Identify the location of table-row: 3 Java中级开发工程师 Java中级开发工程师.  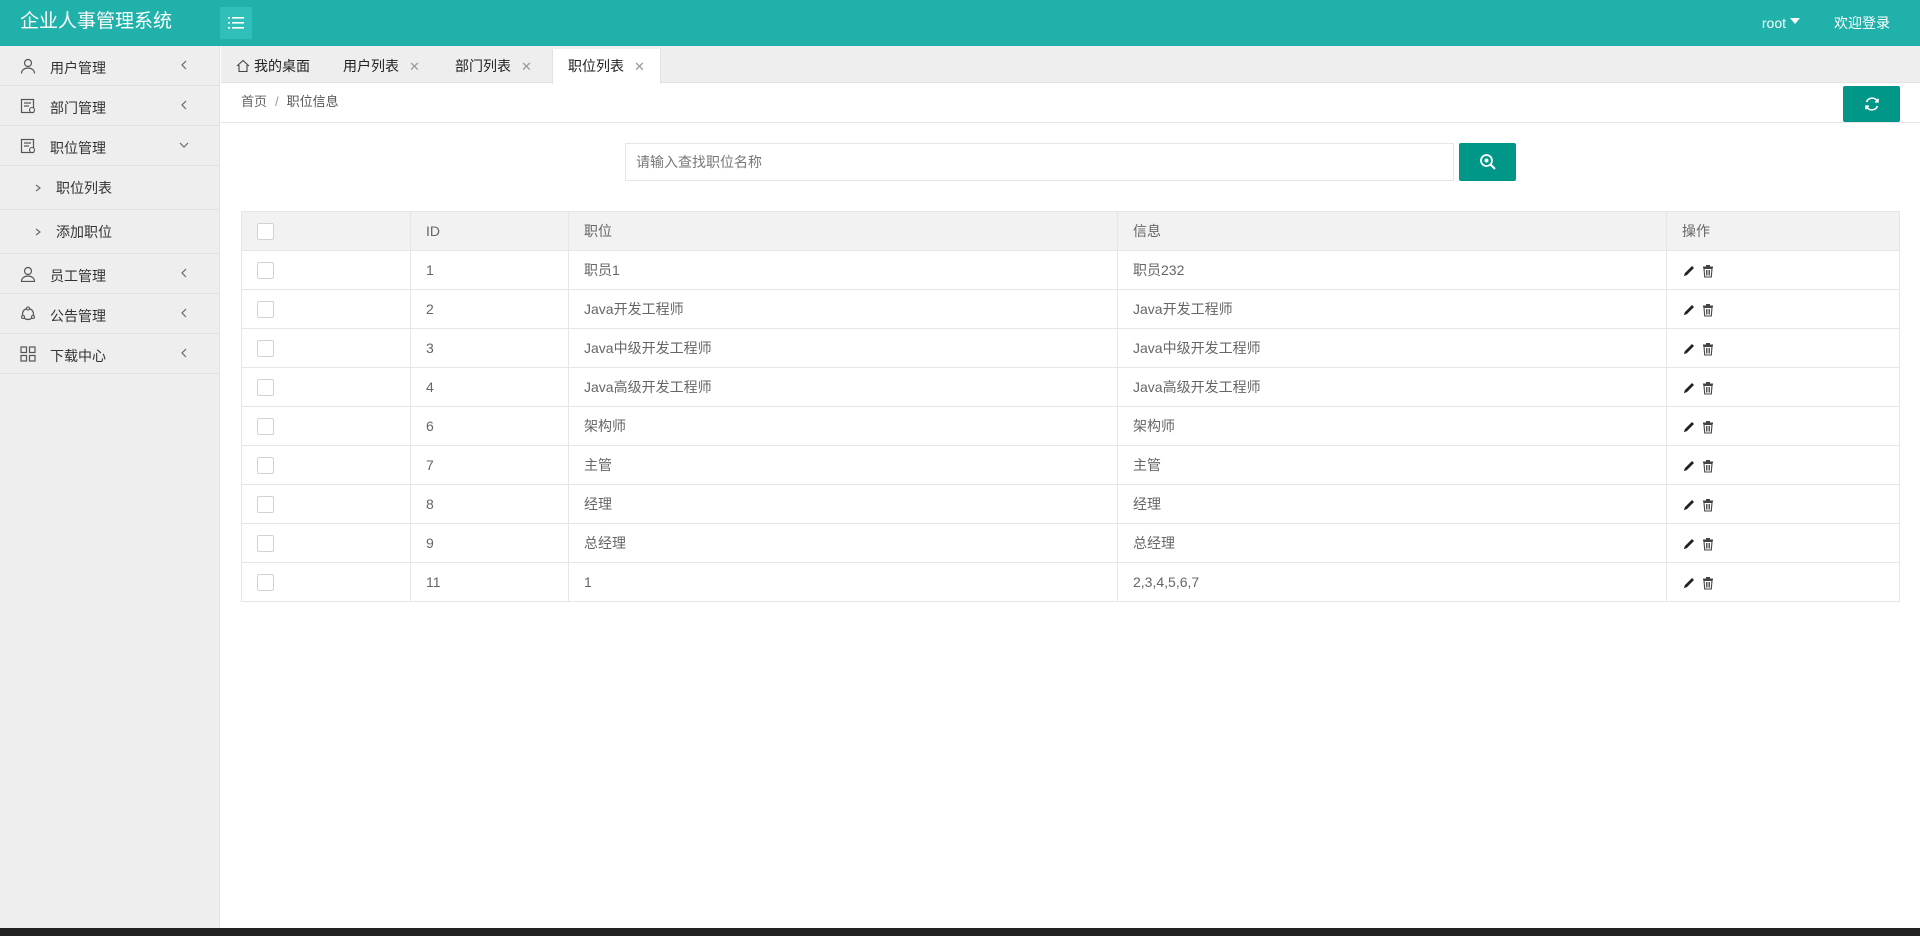
(1070, 348).